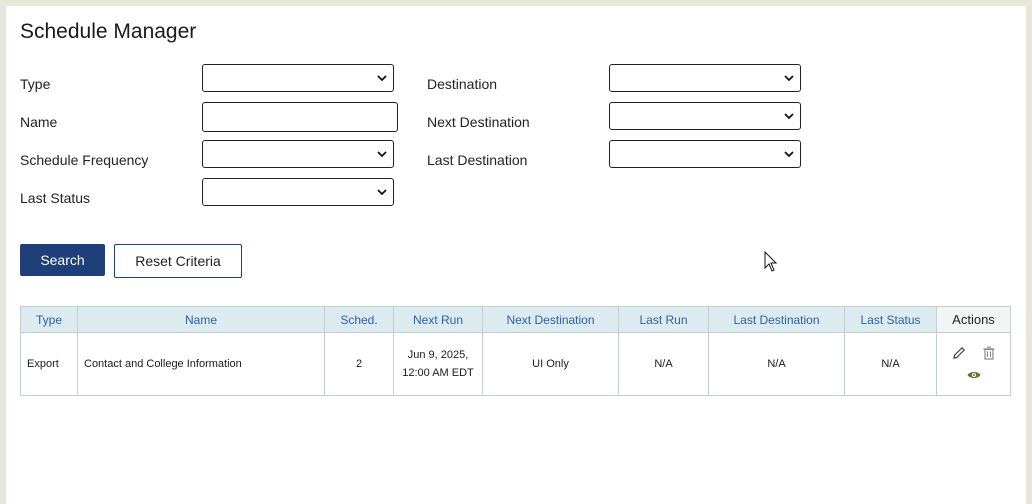 Image resolution: width=1032 pixels, height=504 pixels. What do you see at coordinates (776, 364) in the screenshot?
I see `cell-last-destination: N/A` at bounding box center [776, 364].